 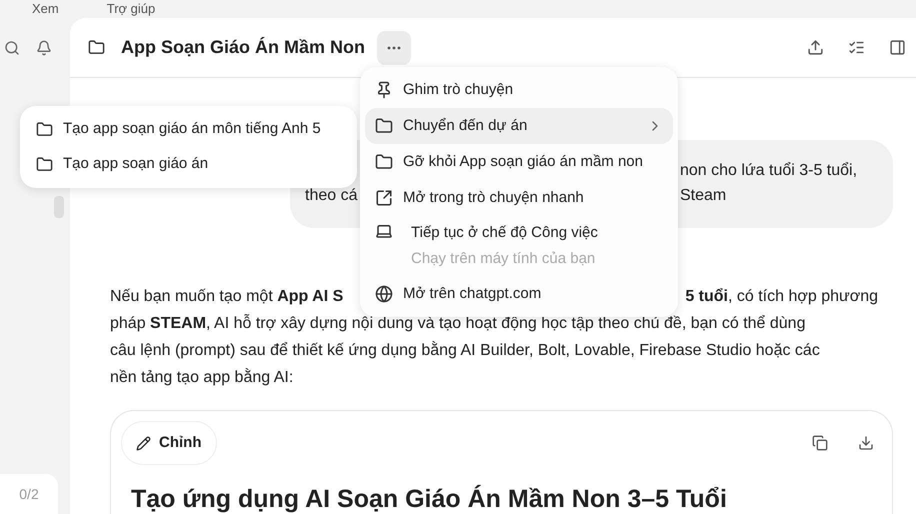 What do you see at coordinates (856, 47) in the screenshot?
I see `list-icon` at bounding box center [856, 47].